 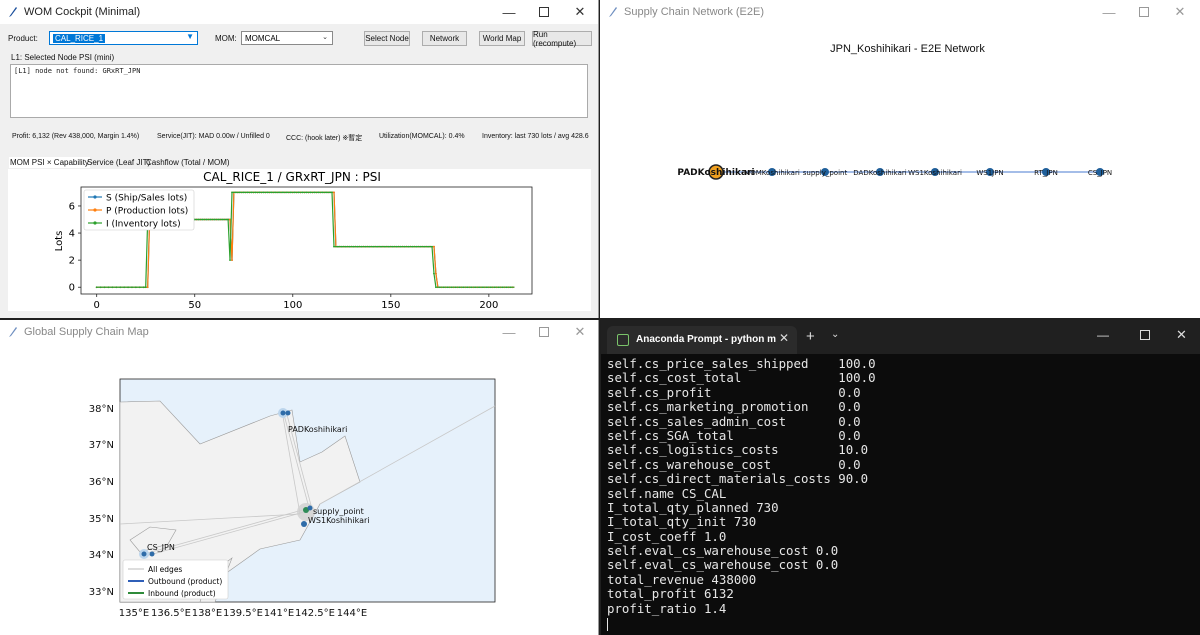 What do you see at coordinates (734, 407) in the screenshot?
I see `terminal-line: self.cs_marketing_promotion 0.0` at bounding box center [734, 407].